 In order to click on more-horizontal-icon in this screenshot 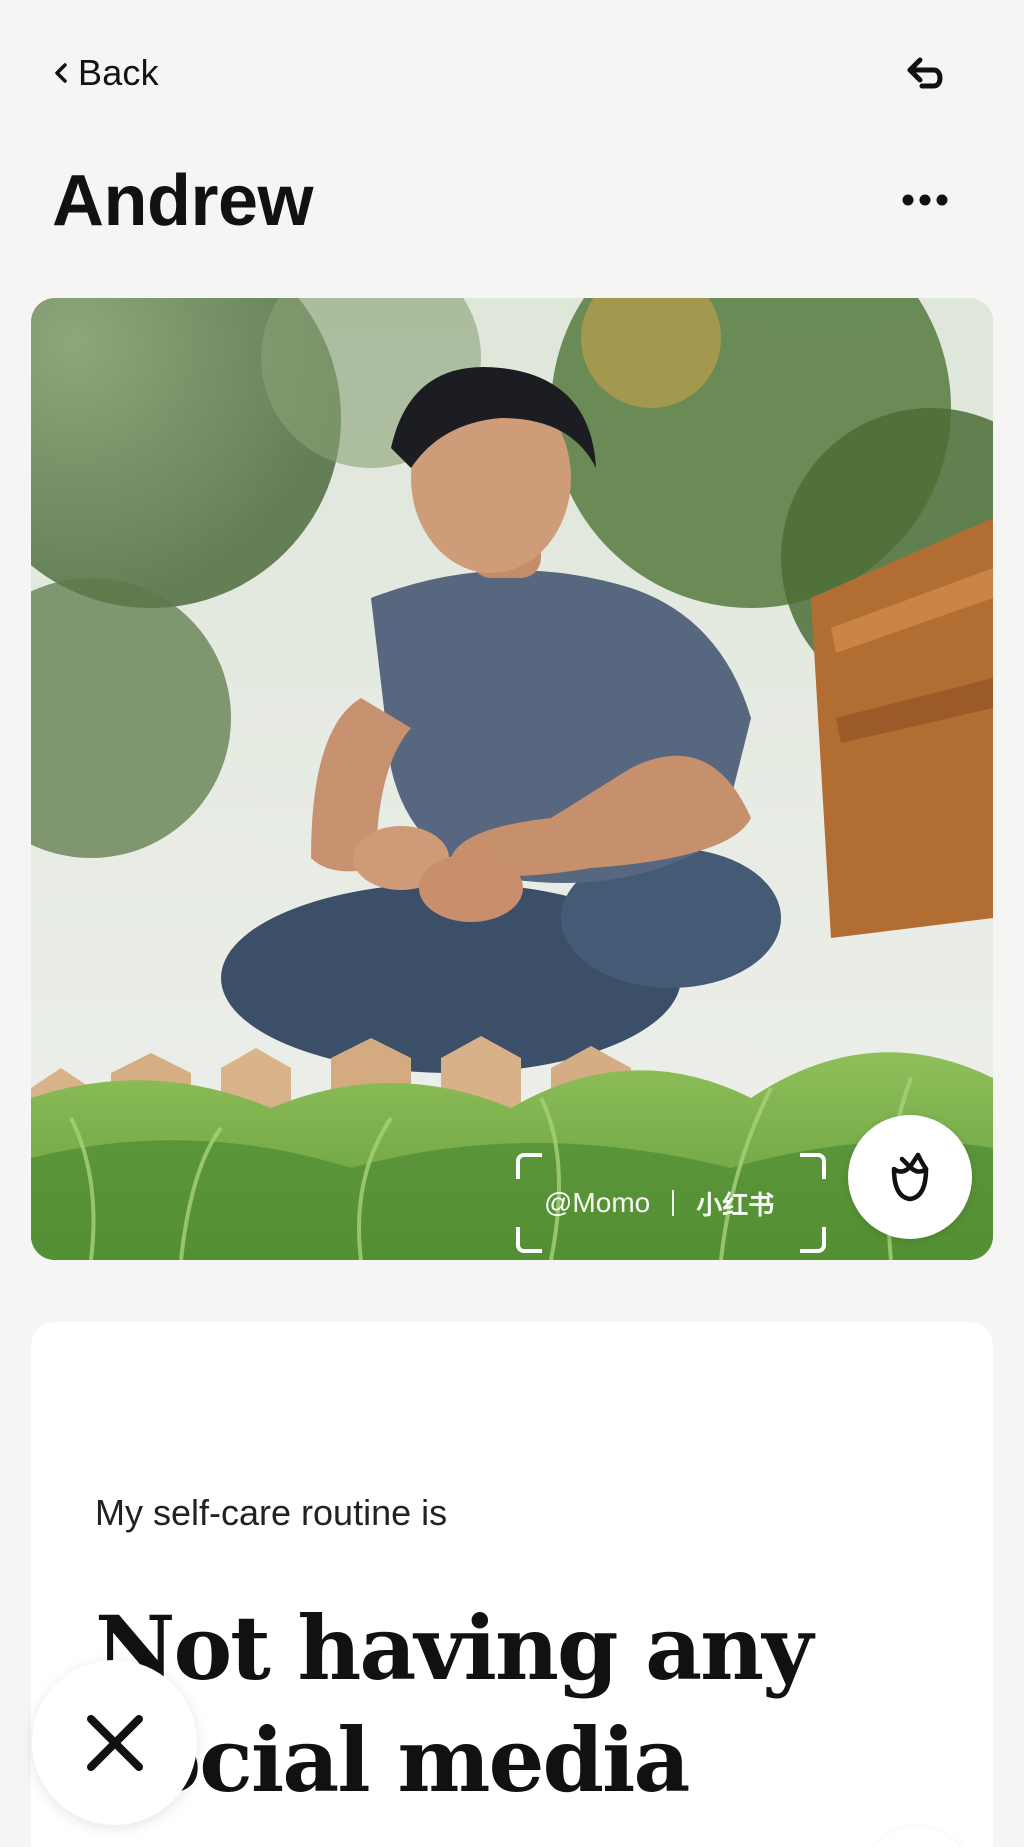, I will do `click(925, 200)`.